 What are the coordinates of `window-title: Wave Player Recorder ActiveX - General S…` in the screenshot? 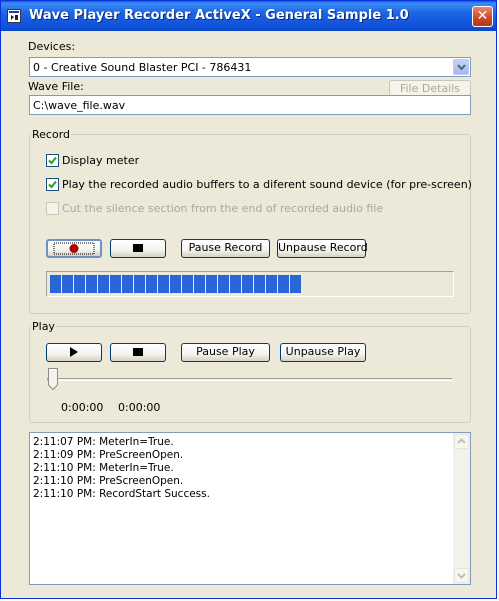 It's located at (219, 15).